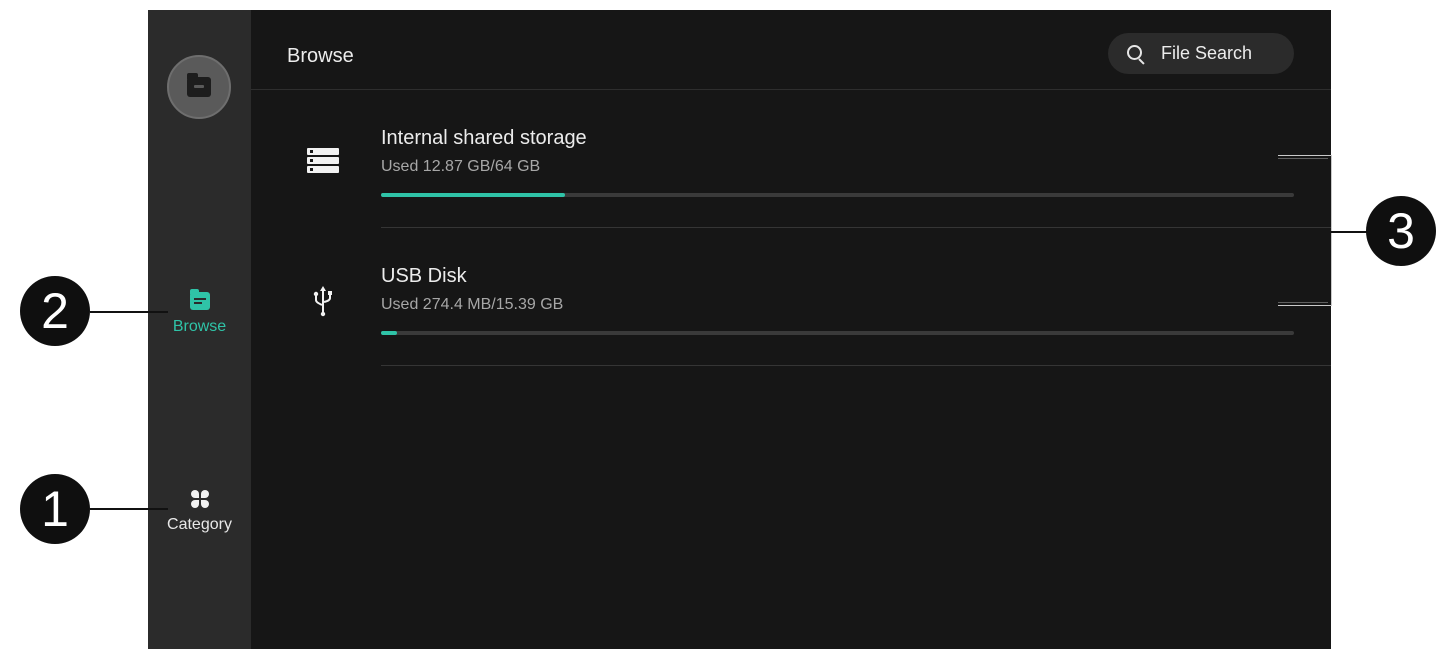  What do you see at coordinates (199, 499) in the screenshot?
I see `category-grid-icon` at bounding box center [199, 499].